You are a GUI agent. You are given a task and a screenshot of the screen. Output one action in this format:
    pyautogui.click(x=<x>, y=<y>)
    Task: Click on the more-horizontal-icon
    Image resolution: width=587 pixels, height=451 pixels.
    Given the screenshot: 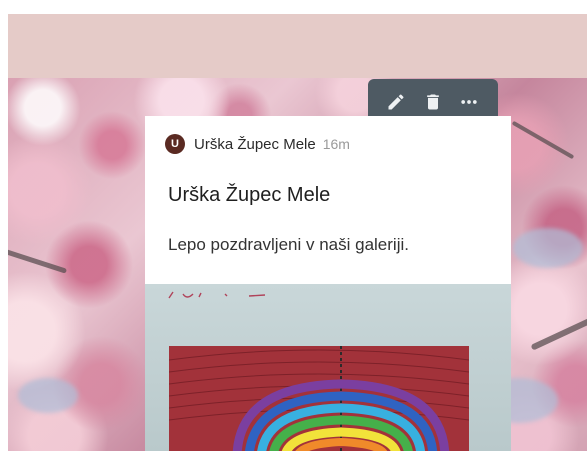 What is the action you would take?
    pyautogui.click(x=469, y=102)
    